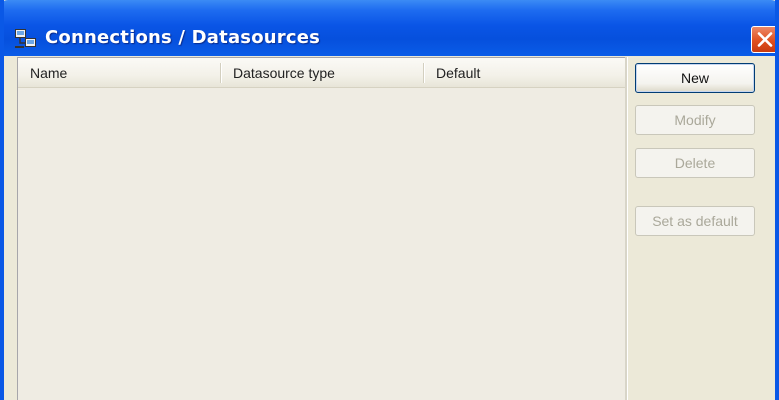 This screenshot has height=400, width=779. Describe the element at coordinates (626, 228) in the screenshot. I see `panel-divider` at that location.